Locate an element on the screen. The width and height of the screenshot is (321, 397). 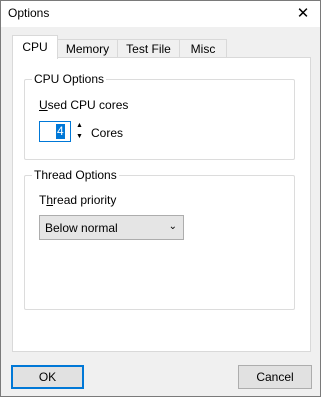
thread-priority-select: Below normal ⌄ is located at coordinates (111, 227).